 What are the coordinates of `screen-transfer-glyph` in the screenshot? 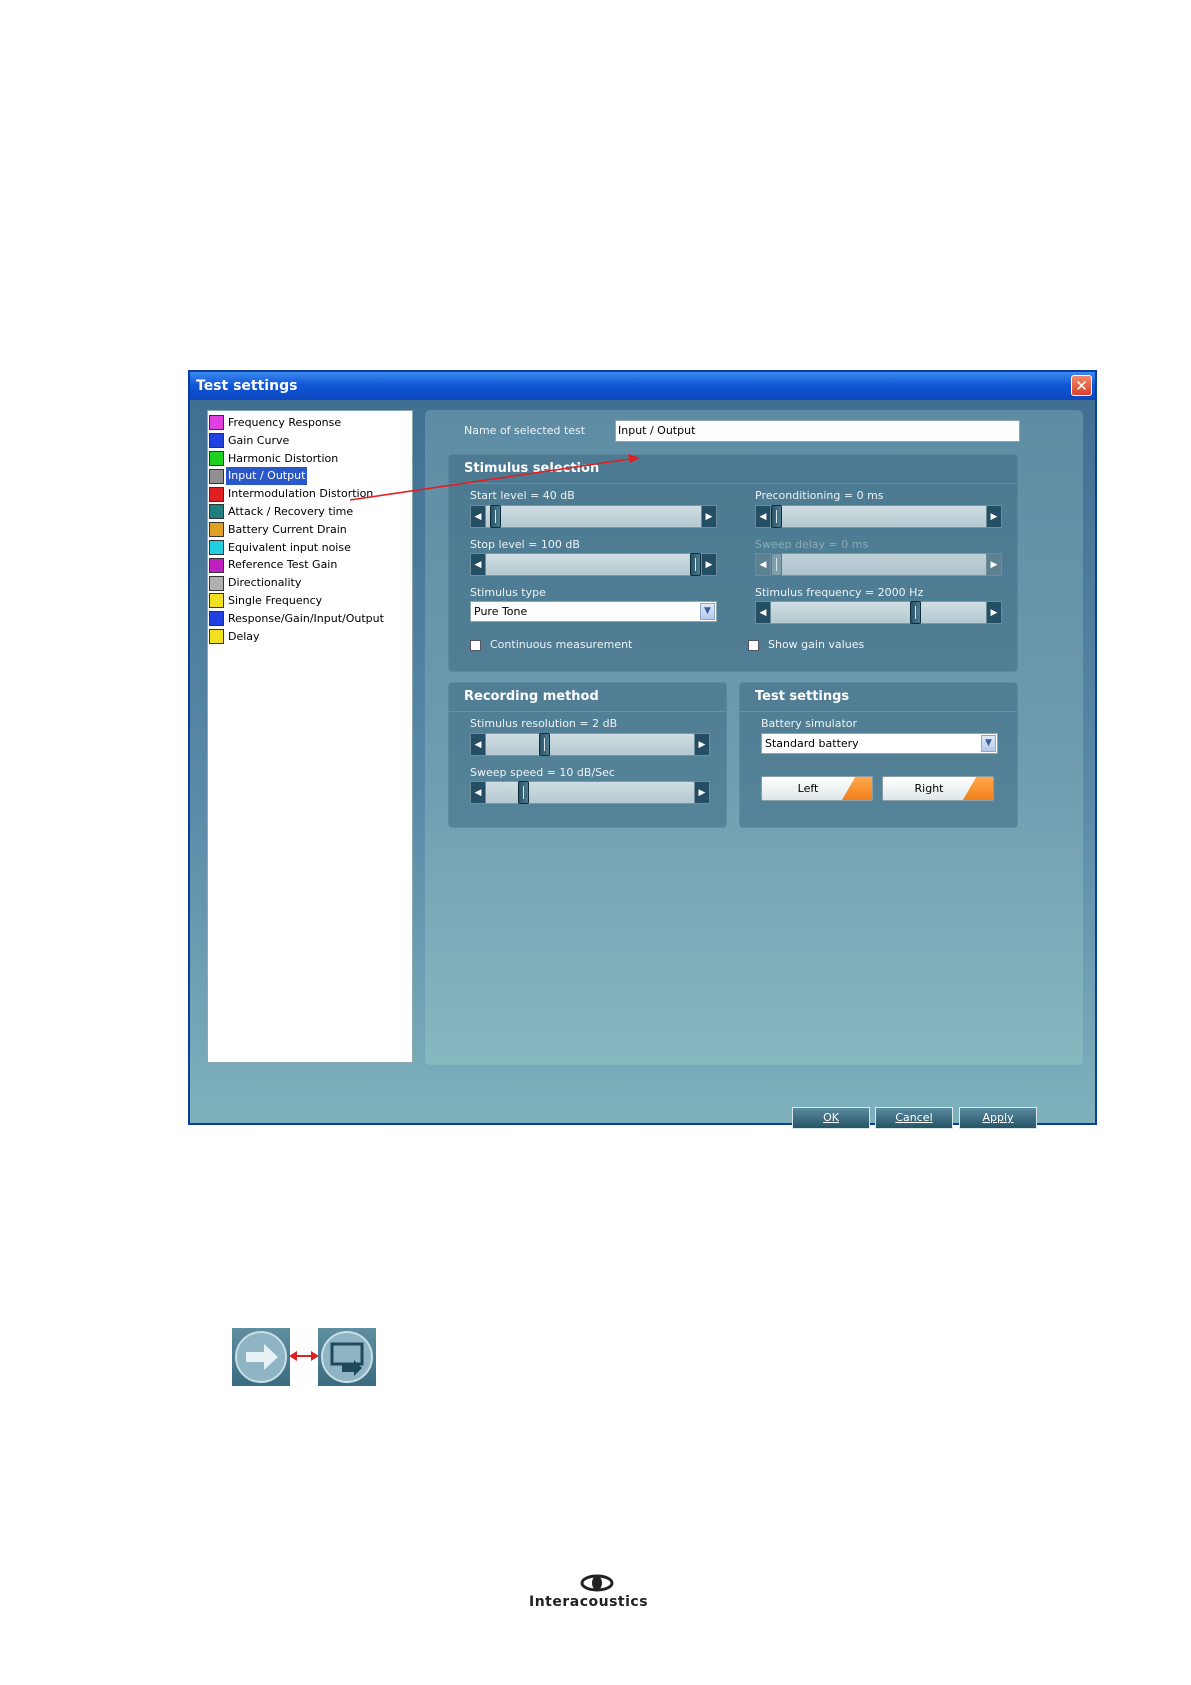 It's located at (347, 1357).